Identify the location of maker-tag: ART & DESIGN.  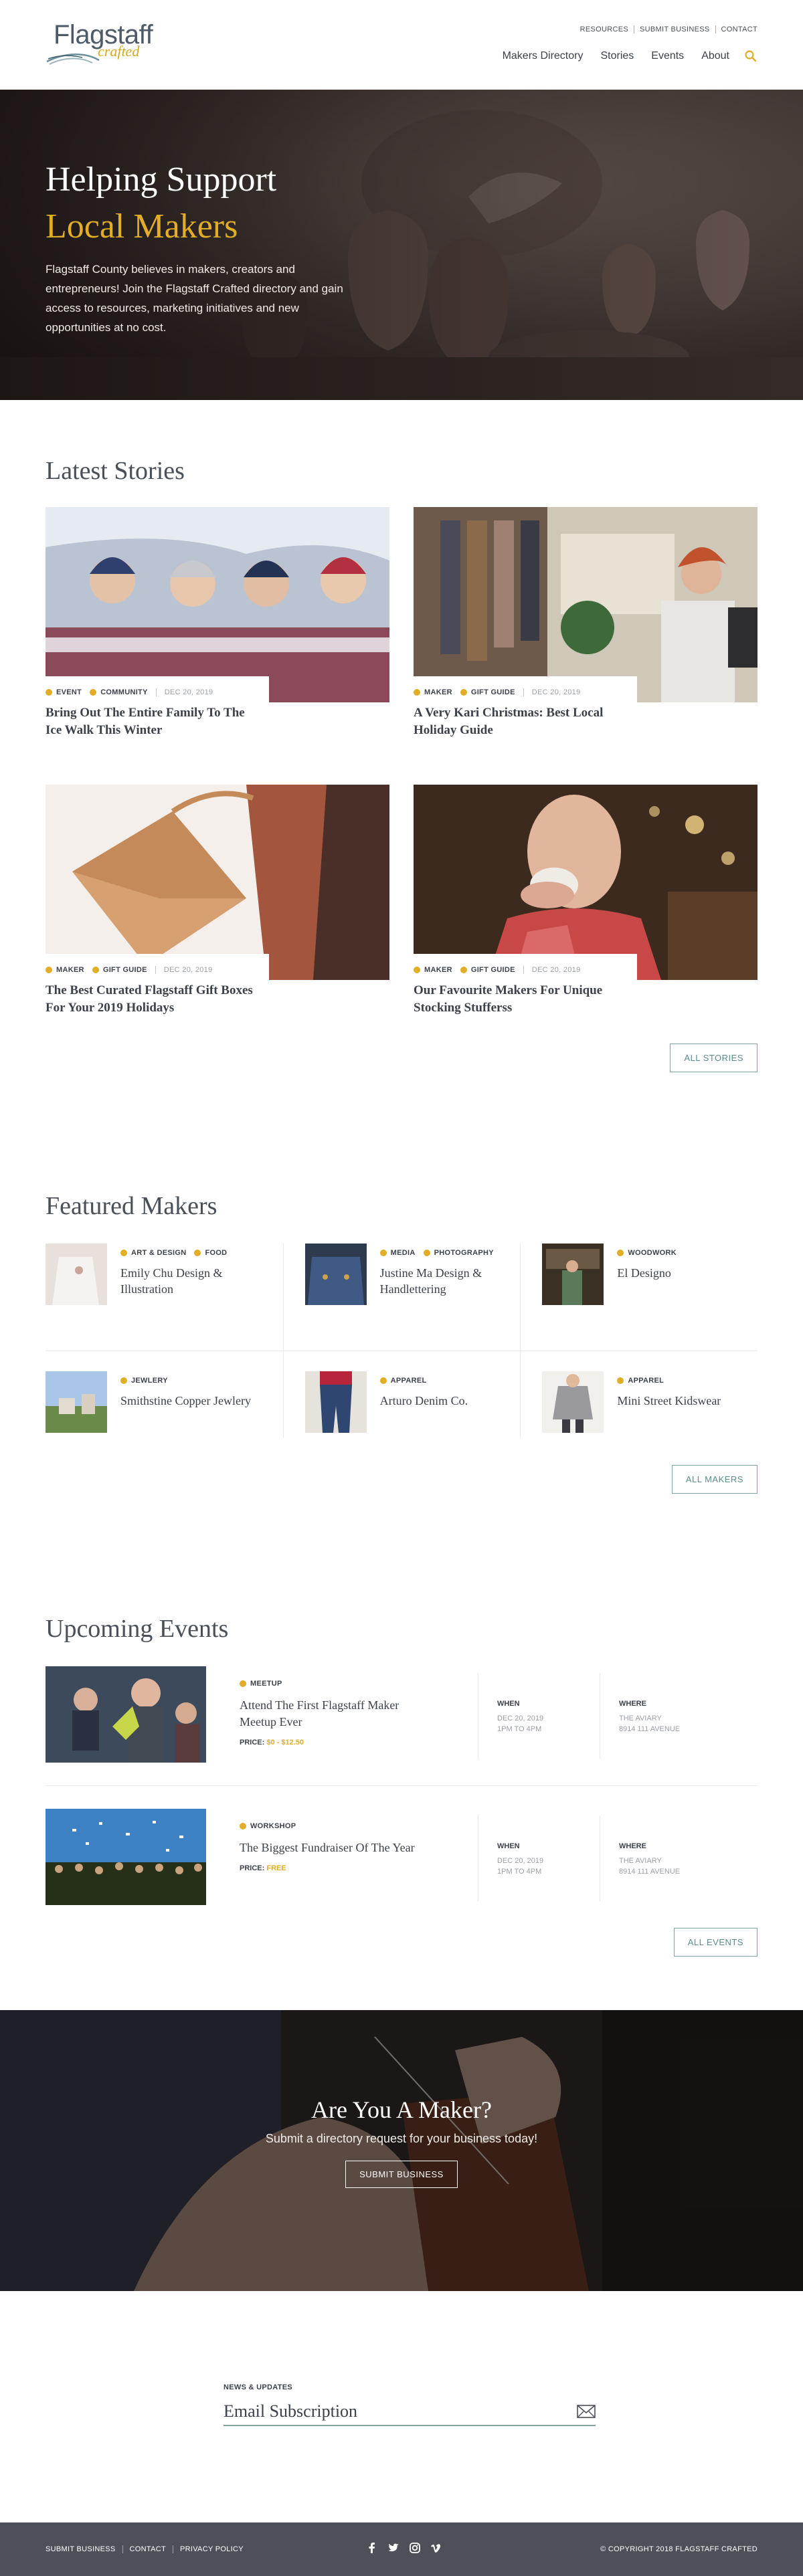
(153, 1253).